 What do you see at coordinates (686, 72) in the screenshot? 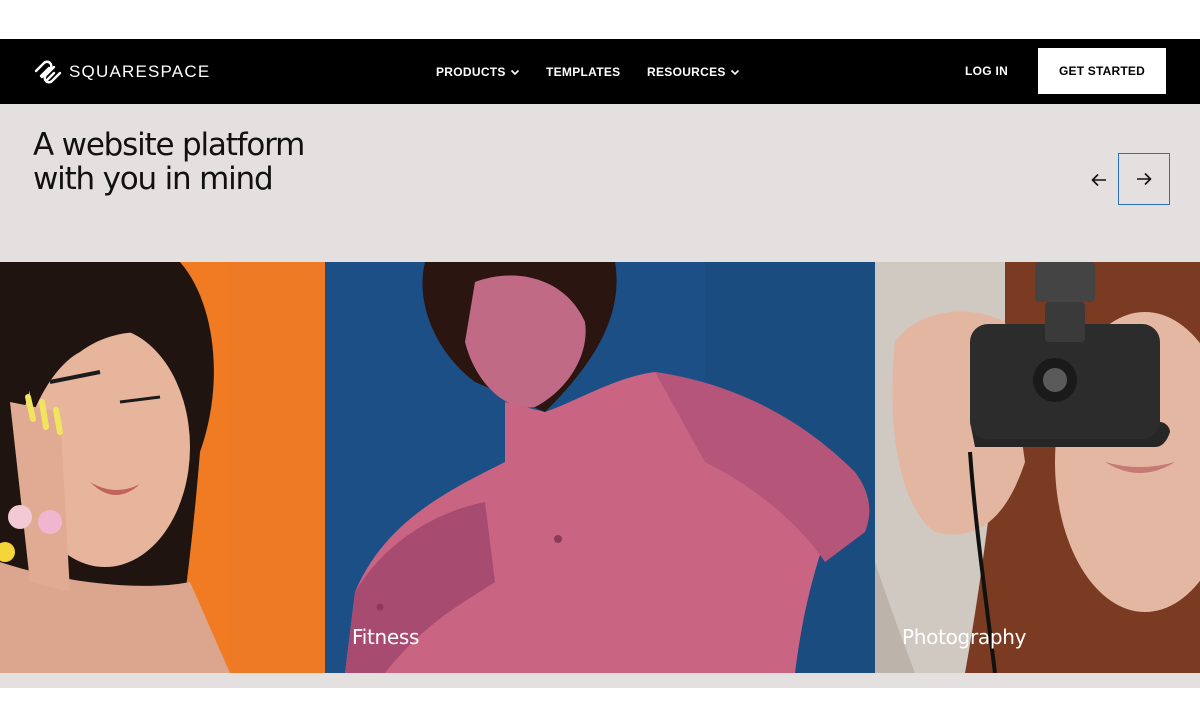
I see `nav-resources-label: RESOURCES` at bounding box center [686, 72].